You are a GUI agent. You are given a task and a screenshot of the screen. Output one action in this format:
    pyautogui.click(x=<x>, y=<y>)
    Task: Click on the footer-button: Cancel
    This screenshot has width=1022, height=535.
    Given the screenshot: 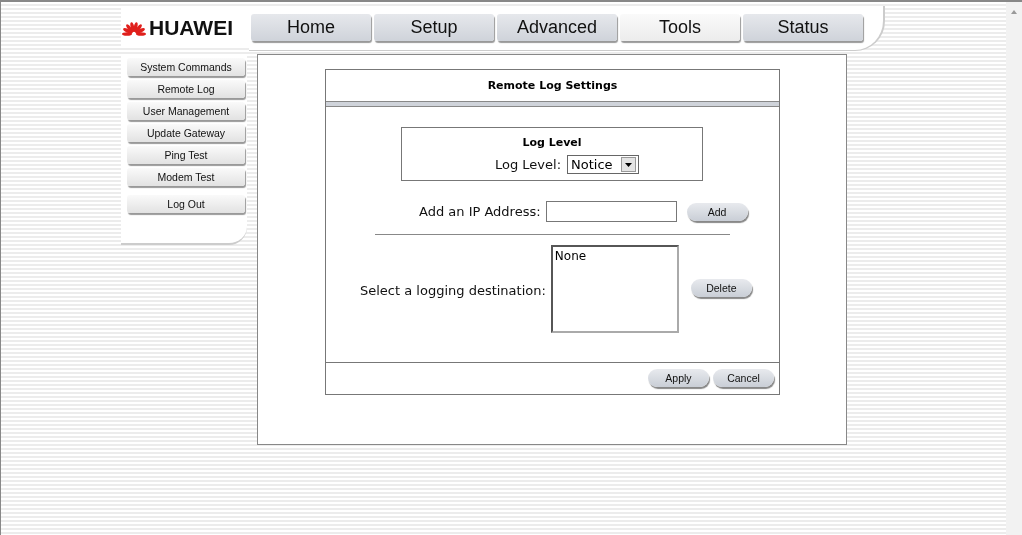 What is the action you would take?
    pyautogui.click(x=743, y=378)
    